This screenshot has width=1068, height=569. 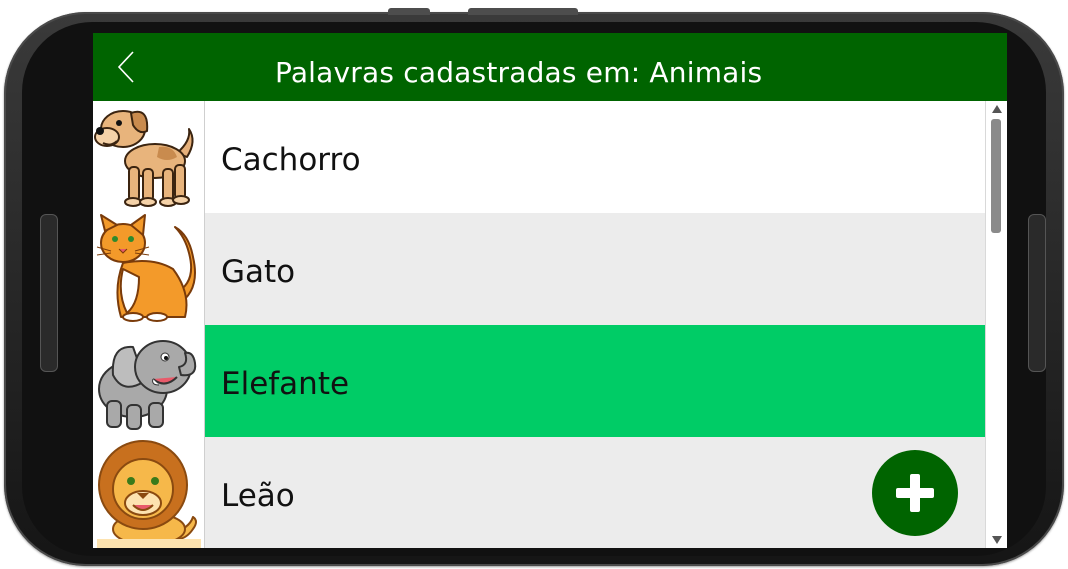 I want to click on list-item-label: Gato, so click(x=258, y=272).